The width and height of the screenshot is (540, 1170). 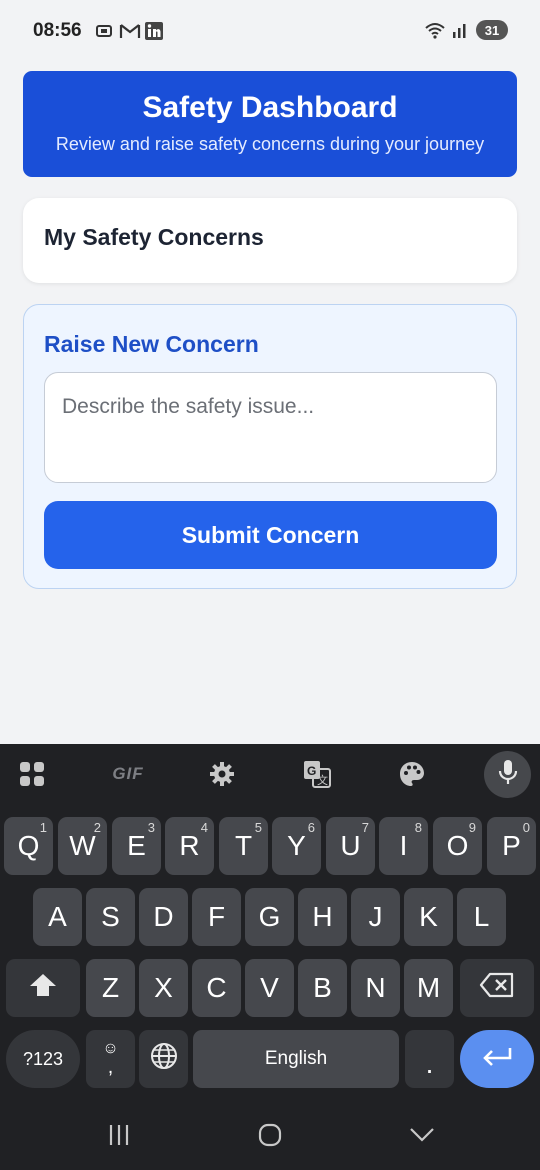 I want to click on signal-icon, so click(x=460, y=30).